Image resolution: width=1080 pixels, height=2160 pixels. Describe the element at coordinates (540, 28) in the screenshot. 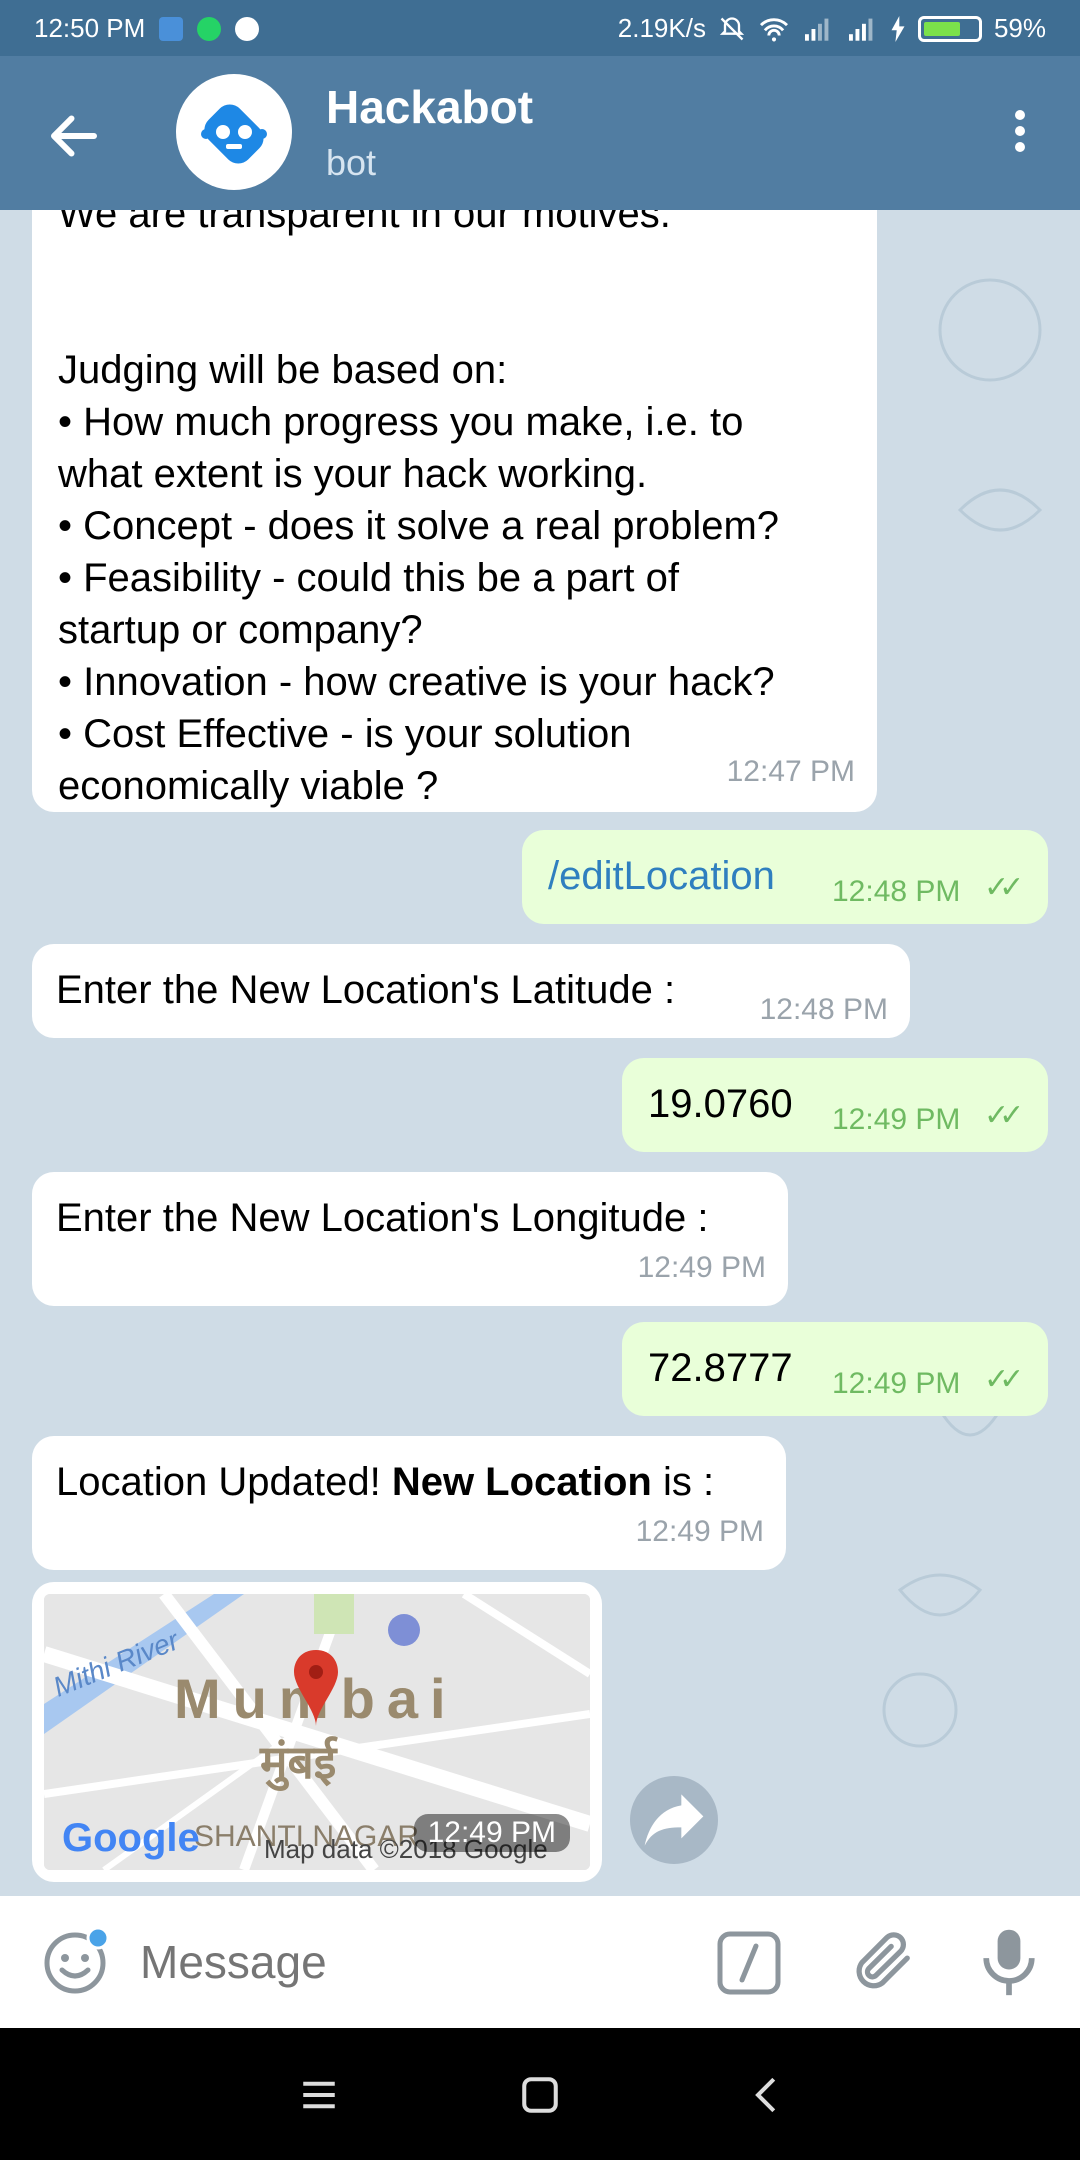

I see `status-bar: 12:50 PM 2.19K/s 59%` at that location.